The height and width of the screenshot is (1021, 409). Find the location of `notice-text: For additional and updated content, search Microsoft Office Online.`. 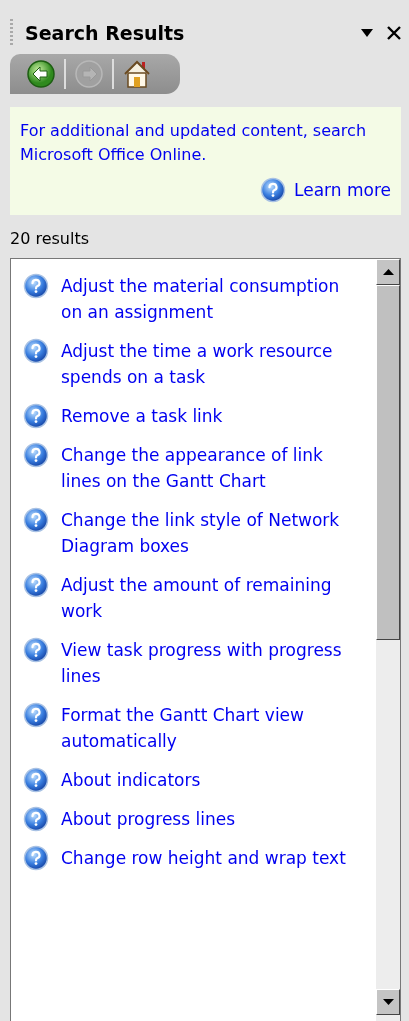

notice-text: For additional and updated content, search Microsoft Office Online. is located at coordinates (193, 143).